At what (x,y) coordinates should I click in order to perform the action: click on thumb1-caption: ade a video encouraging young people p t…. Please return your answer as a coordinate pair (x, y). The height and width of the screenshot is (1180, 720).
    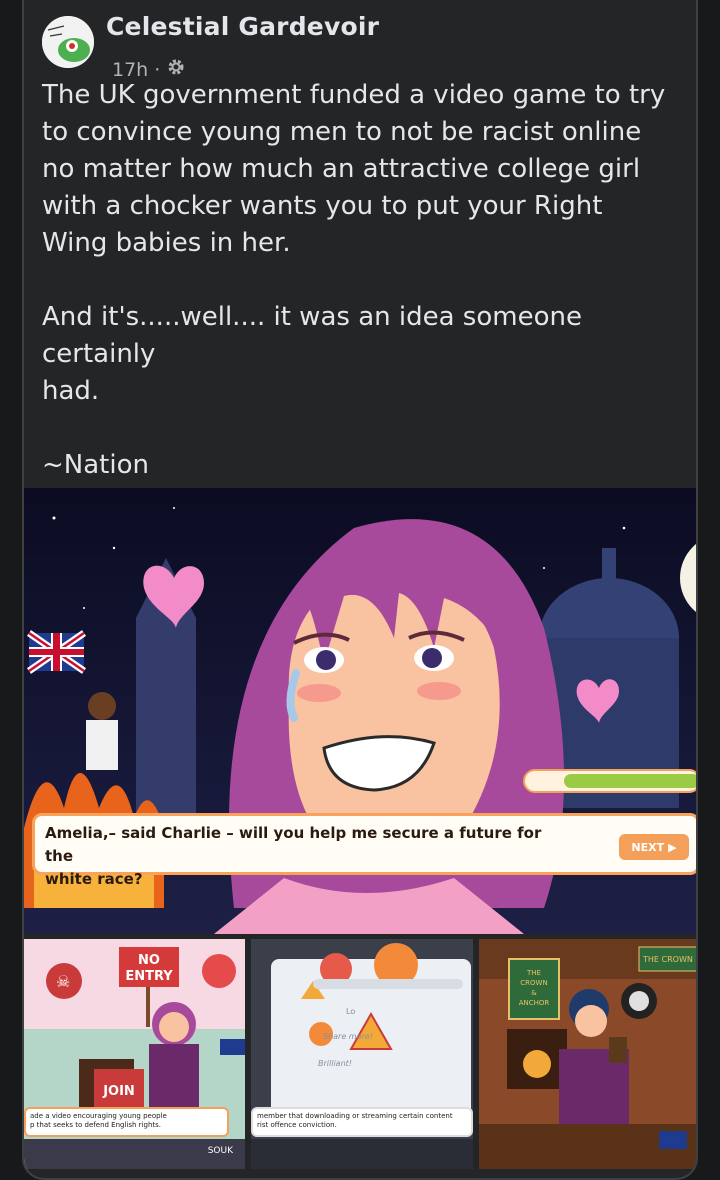
    Looking at the image, I should click on (126, 1122).